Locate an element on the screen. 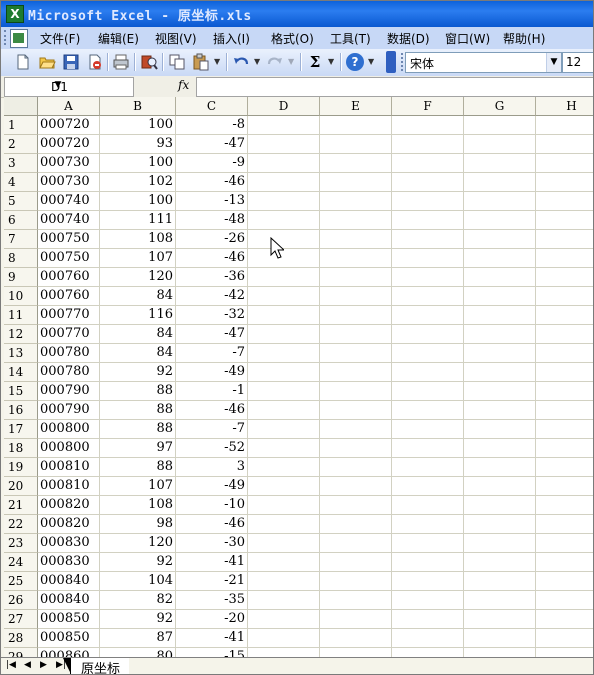 This screenshot has height=675, width=594. row-header: 17 is located at coordinates (21, 429).